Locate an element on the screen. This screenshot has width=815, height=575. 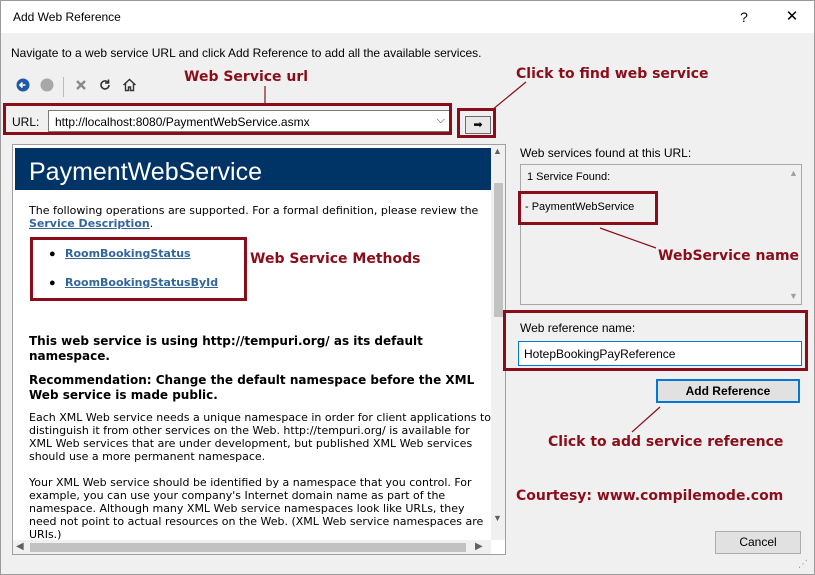
annotation-courtesy: Courtesy: www.compilemode.com is located at coordinates (650, 496).